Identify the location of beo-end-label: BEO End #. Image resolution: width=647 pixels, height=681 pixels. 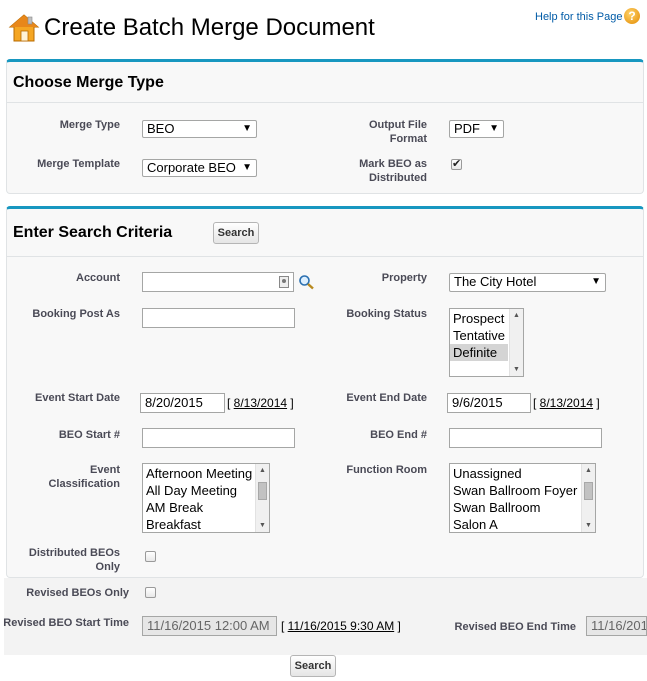
(398, 435).